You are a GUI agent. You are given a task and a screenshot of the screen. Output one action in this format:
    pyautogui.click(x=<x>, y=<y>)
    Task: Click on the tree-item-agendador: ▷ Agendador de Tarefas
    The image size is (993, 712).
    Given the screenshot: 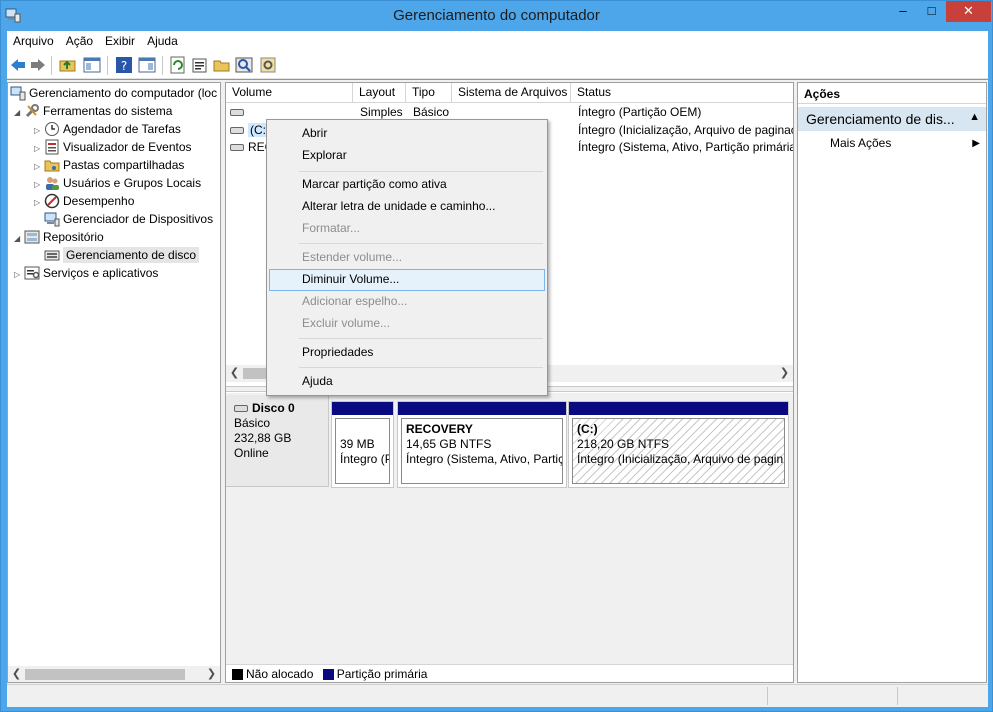 What is the action you would take?
    pyautogui.click(x=107, y=130)
    